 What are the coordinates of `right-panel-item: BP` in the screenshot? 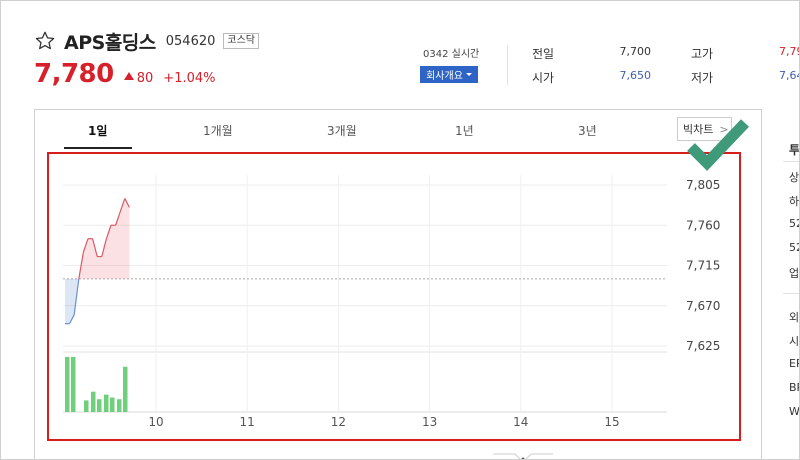 It's located at (794, 387).